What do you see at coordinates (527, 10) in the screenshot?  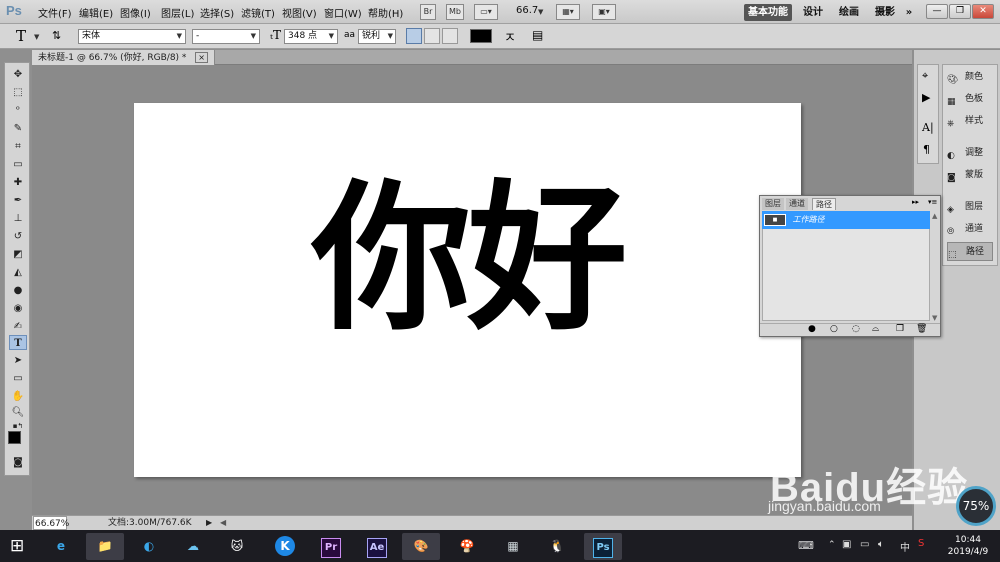 I see `zoom-level: 66.7` at bounding box center [527, 10].